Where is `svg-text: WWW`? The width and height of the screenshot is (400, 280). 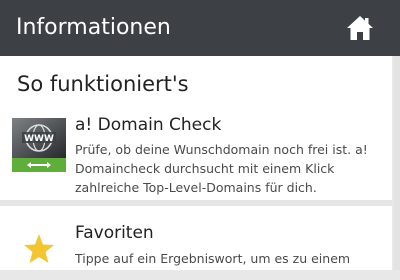 svg-text: WWW is located at coordinates (39, 139).